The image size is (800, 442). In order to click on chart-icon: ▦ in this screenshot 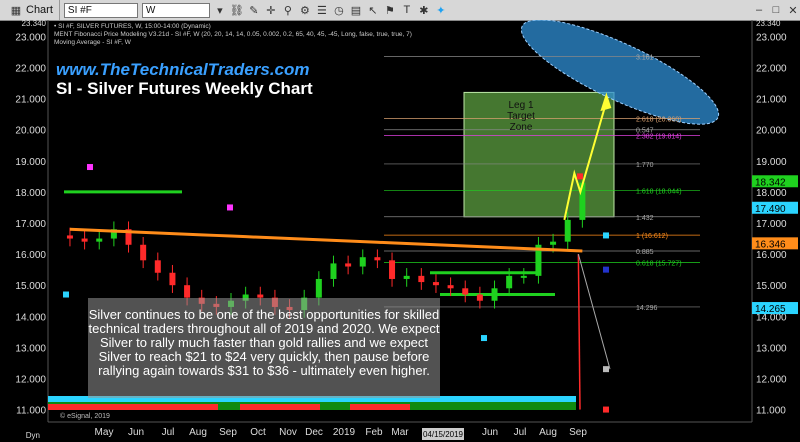, I will do `click(16, 10)`.